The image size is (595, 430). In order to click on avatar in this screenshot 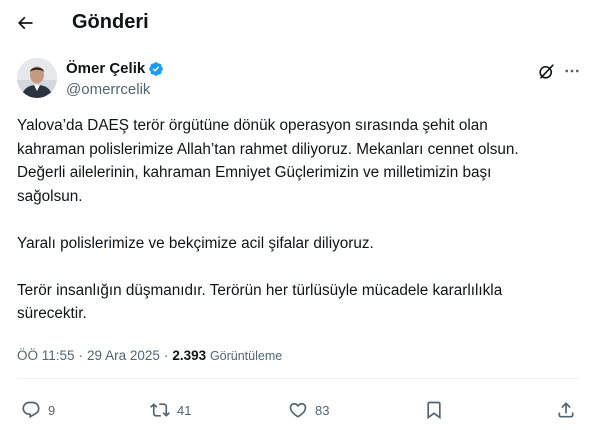, I will do `click(37, 78)`.